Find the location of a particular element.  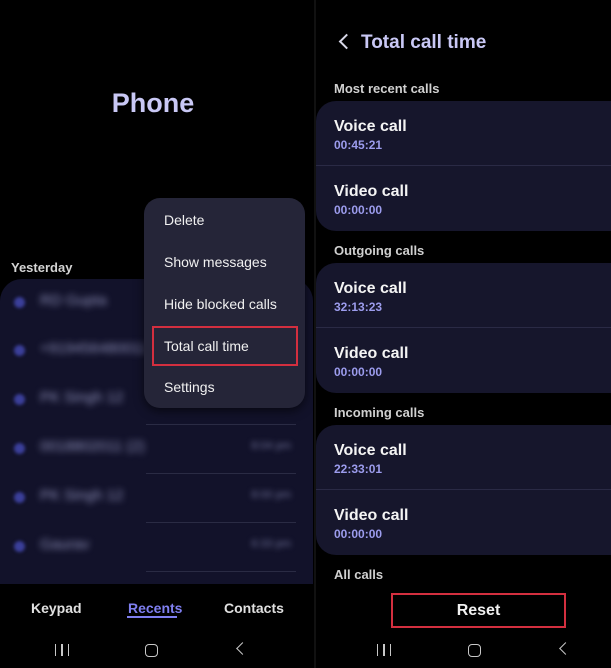

call-time: 8:00 pm is located at coordinates (271, 495).